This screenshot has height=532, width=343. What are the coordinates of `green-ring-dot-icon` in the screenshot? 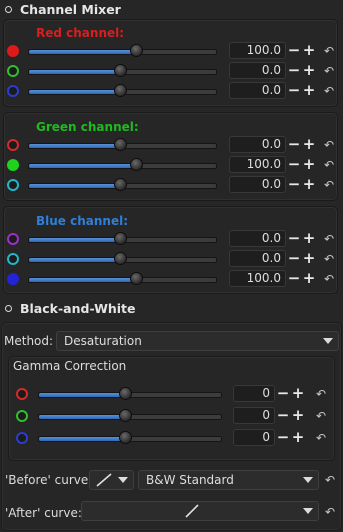 It's located at (22, 416).